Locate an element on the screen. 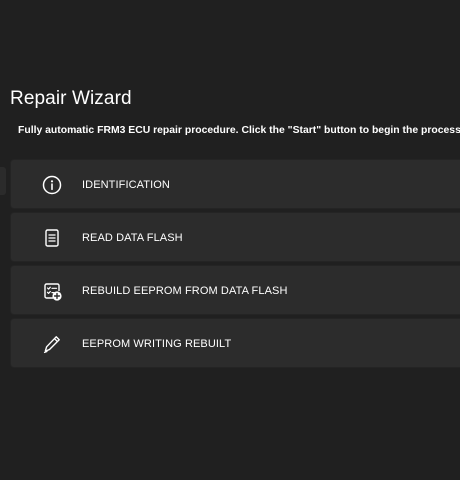 This screenshot has height=480, width=460. step-label: IDENTIFICATION is located at coordinates (126, 185).